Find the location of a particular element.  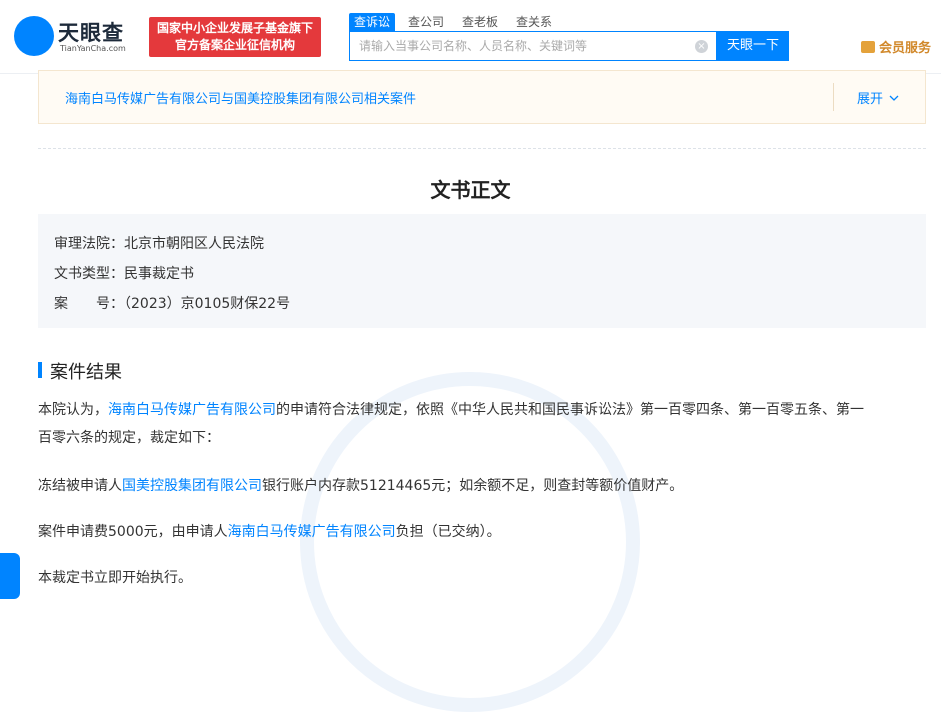

divider is located at coordinates (833, 97).